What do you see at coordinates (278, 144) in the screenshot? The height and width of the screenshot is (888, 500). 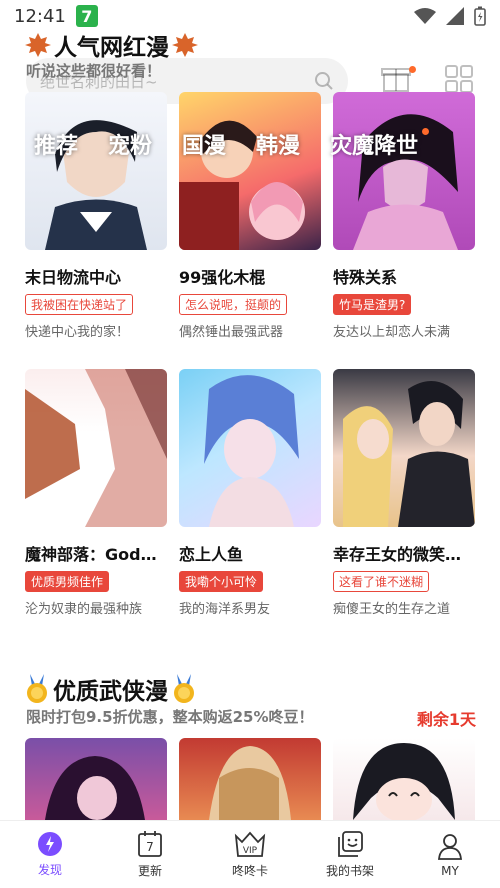 I see `tab-korean: 韩漫` at bounding box center [278, 144].